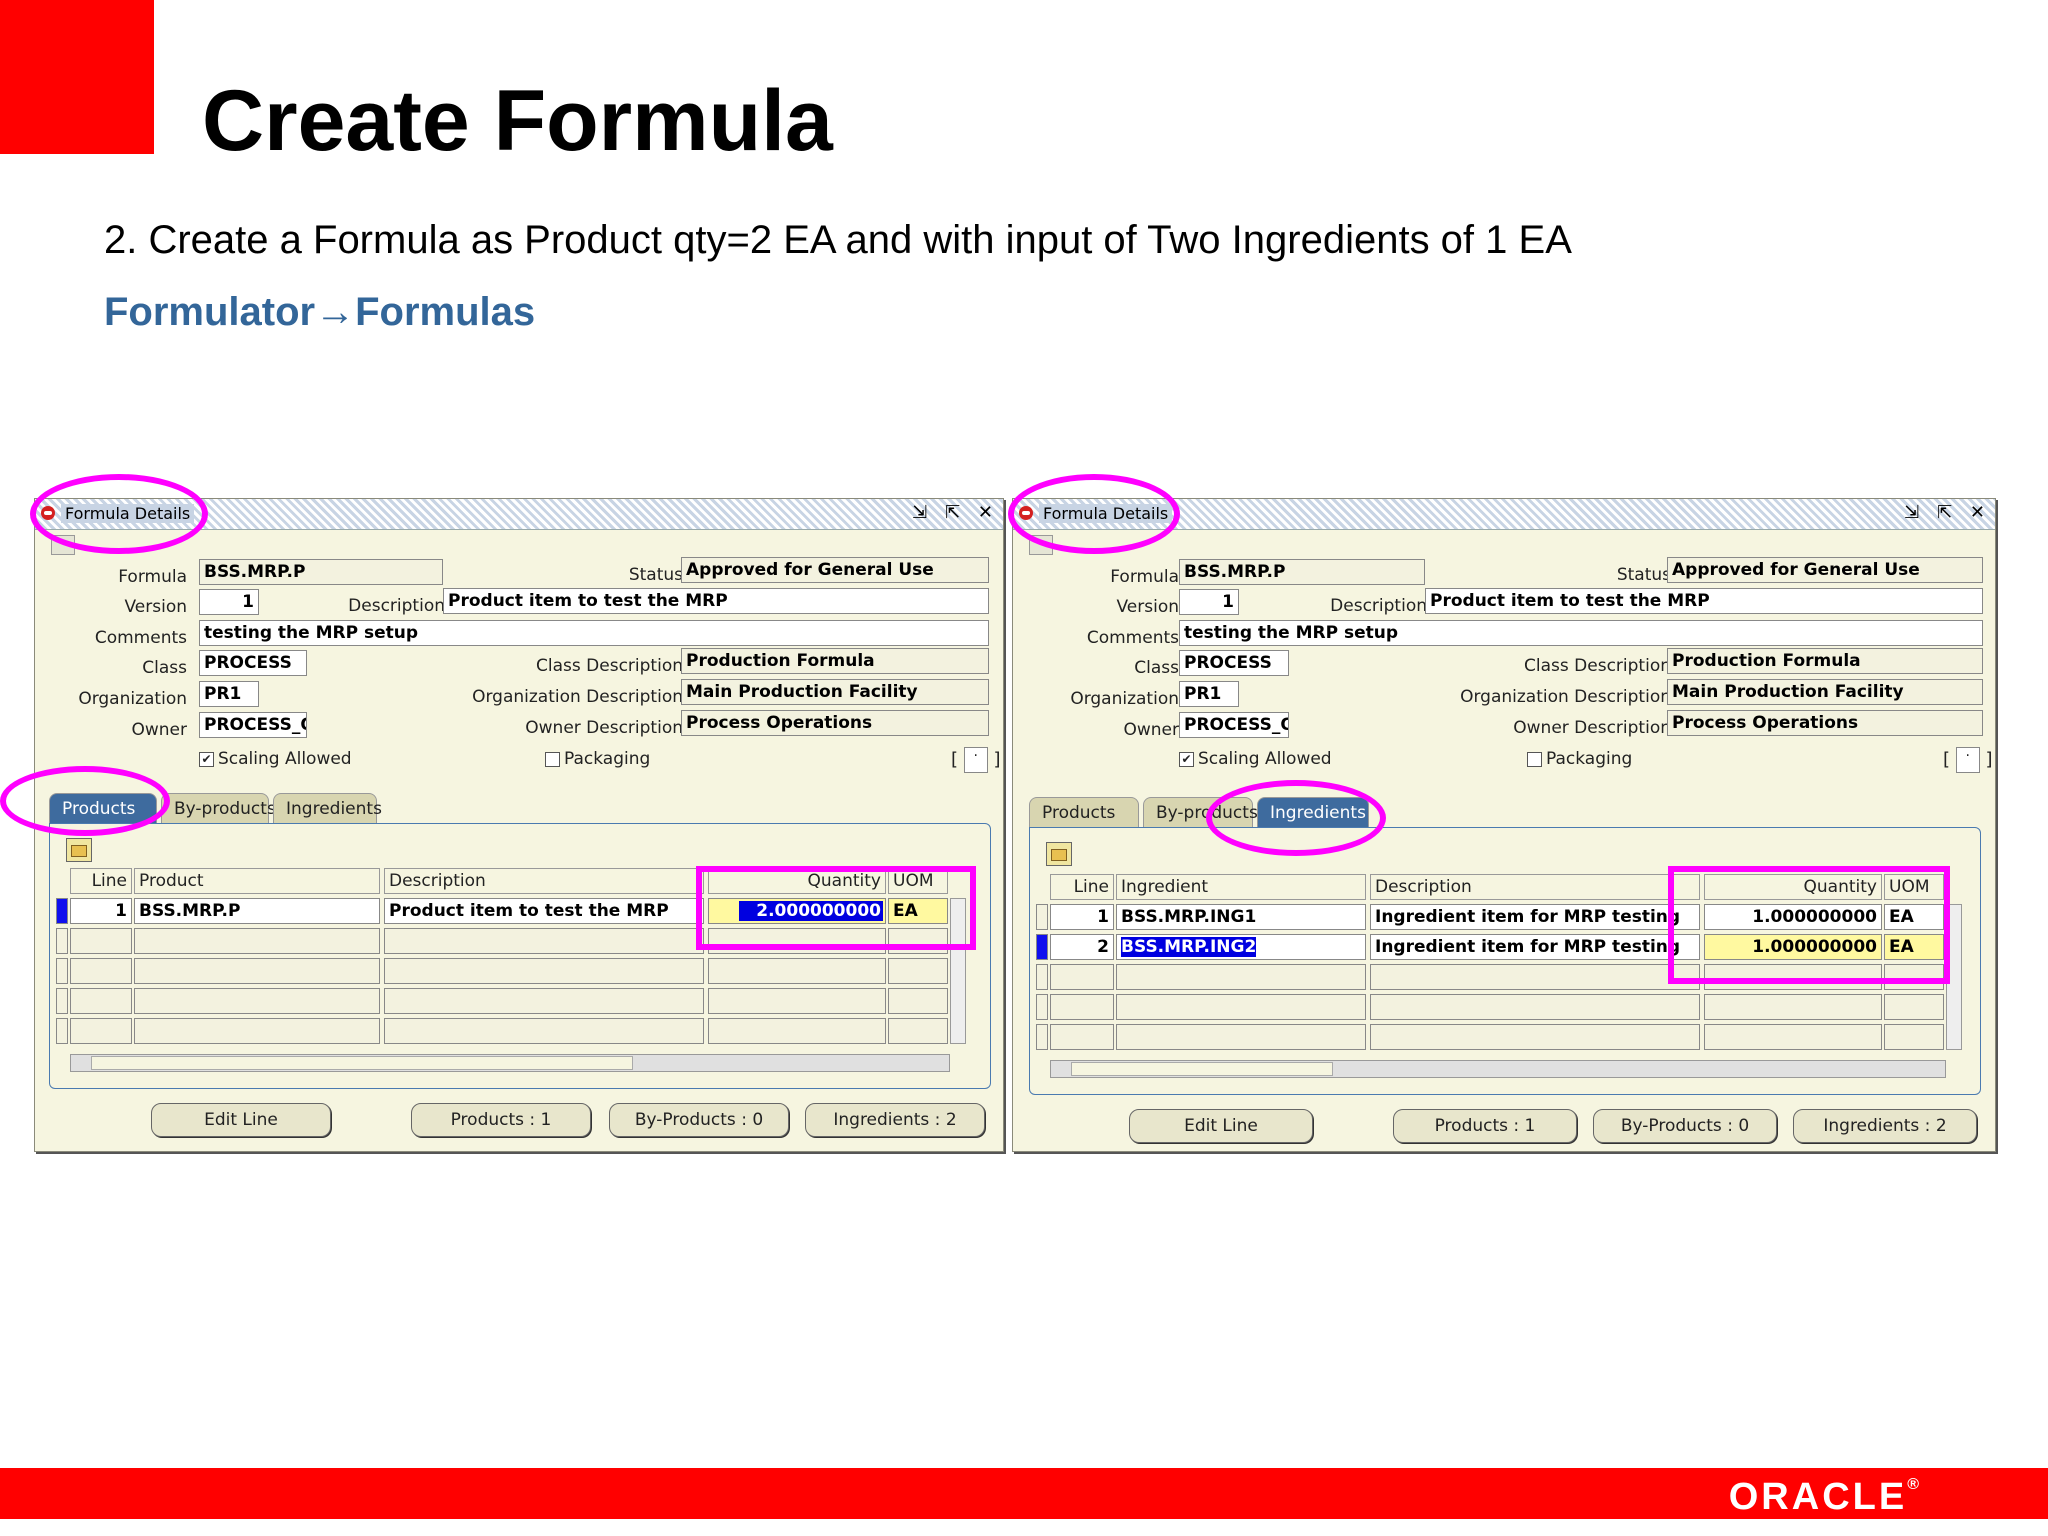 This screenshot has width=2048, height=1536. Describe the element at coordinates (257, 911) in the screenshot. I see `grid-cell-product: BSS.MRP.P` at that location.